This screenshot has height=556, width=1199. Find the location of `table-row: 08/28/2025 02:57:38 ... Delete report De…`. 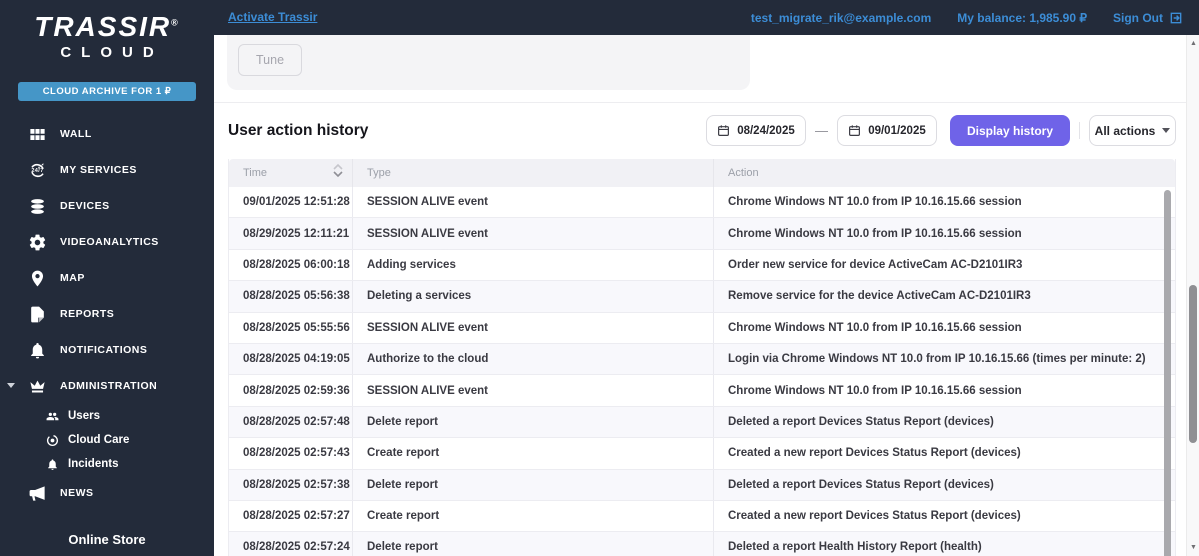

table-row: 08/28/2025 02:57:38 ... Delete report De… is located at coordinates (702, 485).